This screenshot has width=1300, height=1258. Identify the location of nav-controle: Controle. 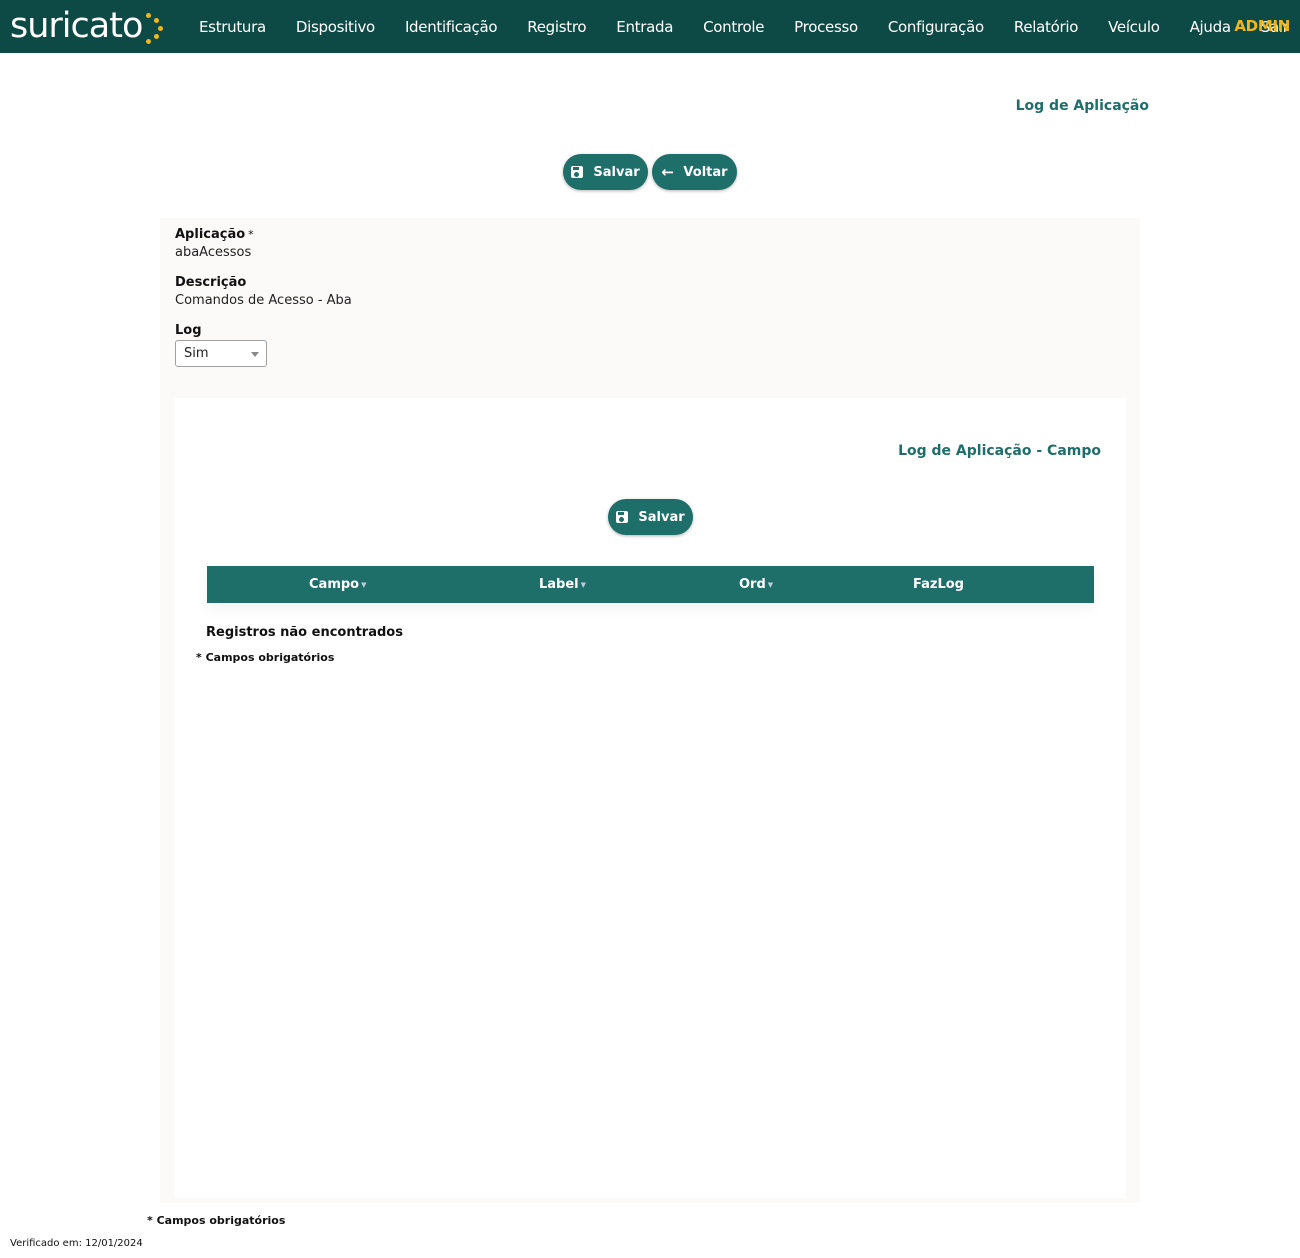
(733, 27).